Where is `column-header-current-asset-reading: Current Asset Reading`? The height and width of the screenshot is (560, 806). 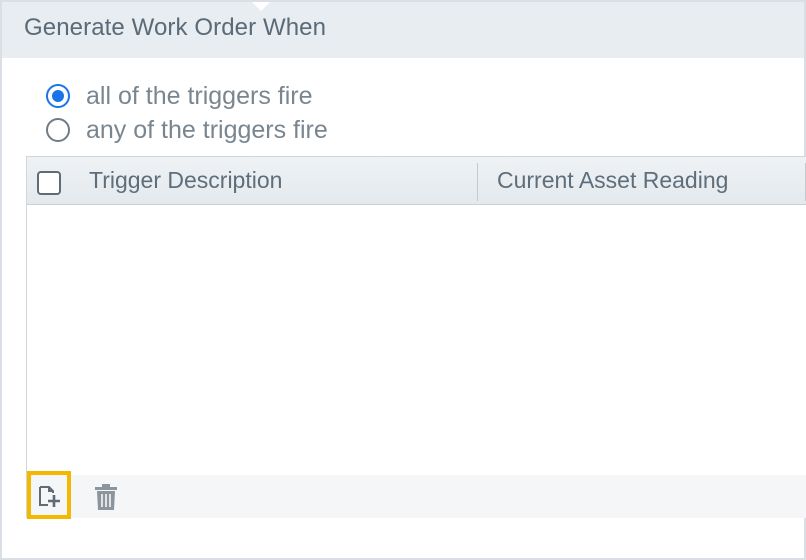
column-header-current-asset-reading: Current Asset Reading is located at coordinates (612, 180).